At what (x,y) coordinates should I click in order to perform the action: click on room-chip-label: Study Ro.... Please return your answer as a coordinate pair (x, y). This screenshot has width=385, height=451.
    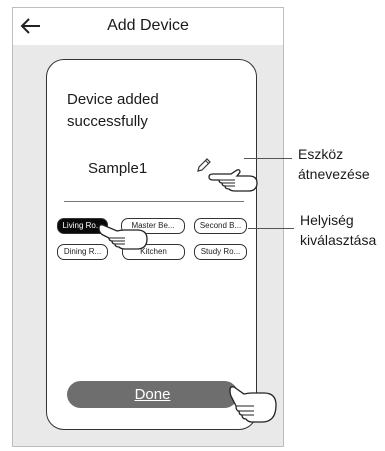
    Looking at the image, I should click on (220, 251).